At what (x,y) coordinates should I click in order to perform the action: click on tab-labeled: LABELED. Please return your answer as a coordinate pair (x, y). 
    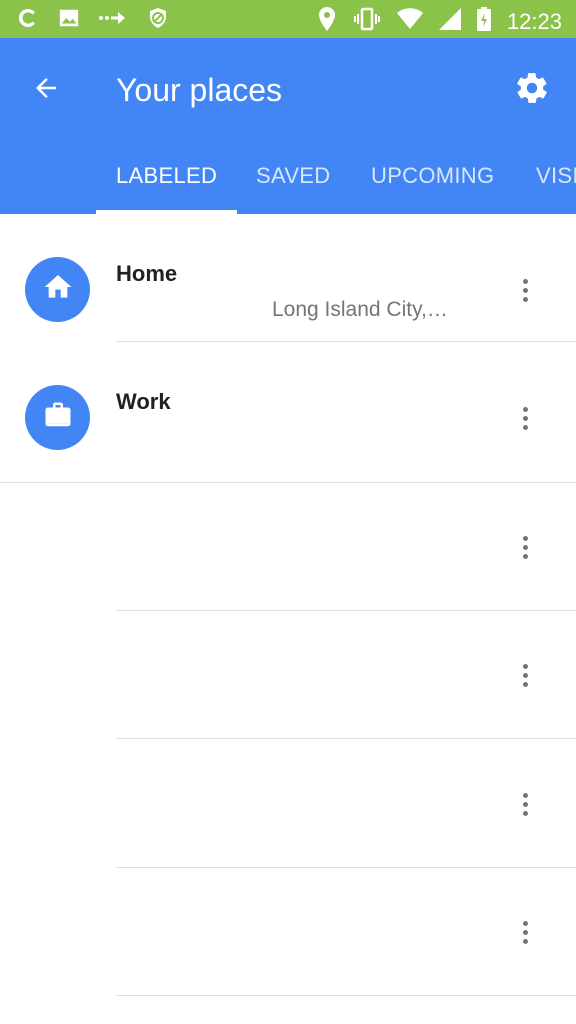
    Looking at the image, I should click on (166, 185).